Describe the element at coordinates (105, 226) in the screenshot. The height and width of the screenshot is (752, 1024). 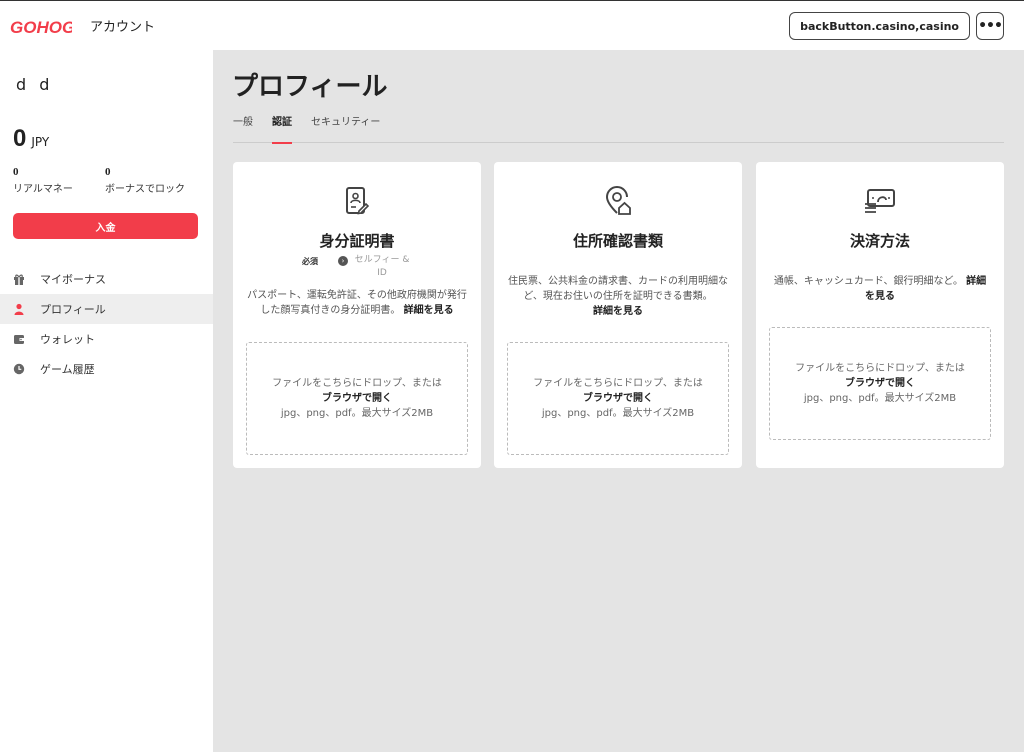
I see `deposit-button: 入金` at that location.